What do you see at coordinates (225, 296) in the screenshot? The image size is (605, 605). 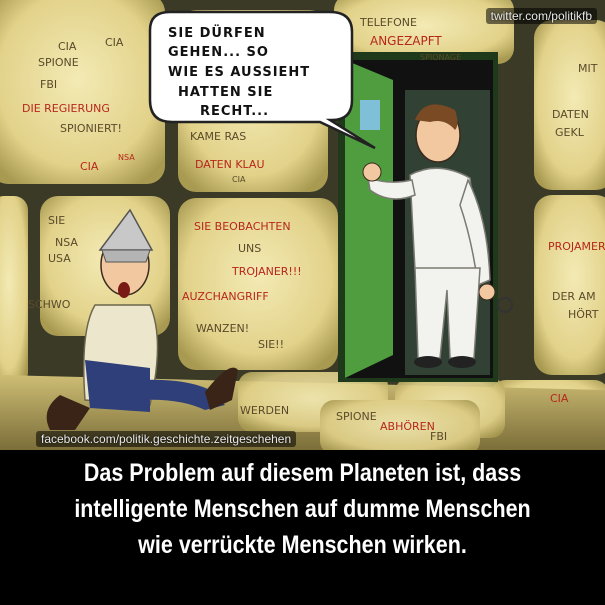 I see `scribble: AUZCHANGRIFF` at bounding box center [225, 296].